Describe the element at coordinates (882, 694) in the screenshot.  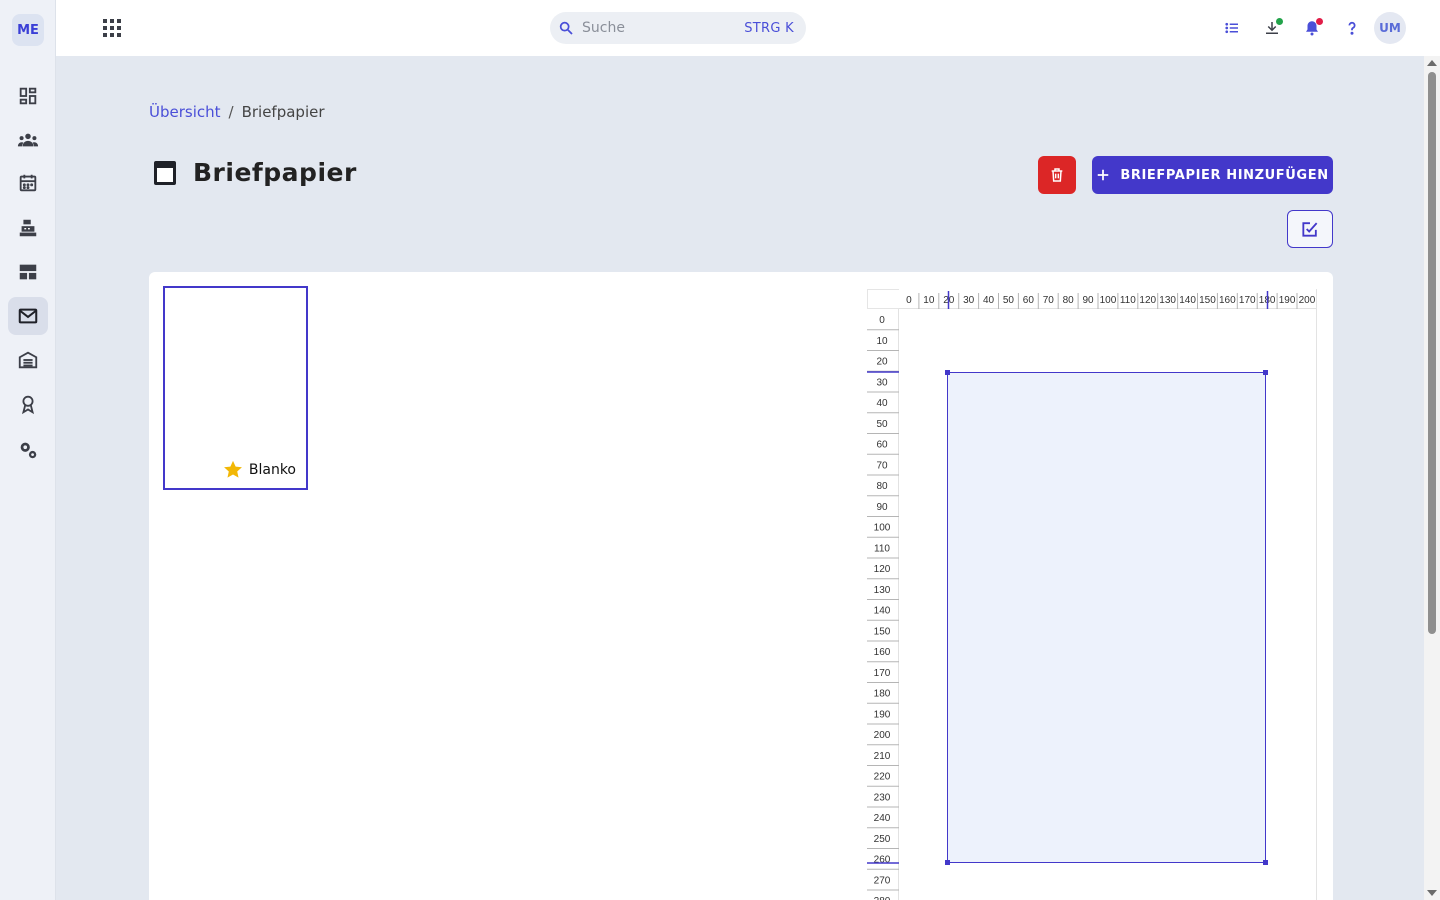
I see `ruler-v-label: 180` at that location.